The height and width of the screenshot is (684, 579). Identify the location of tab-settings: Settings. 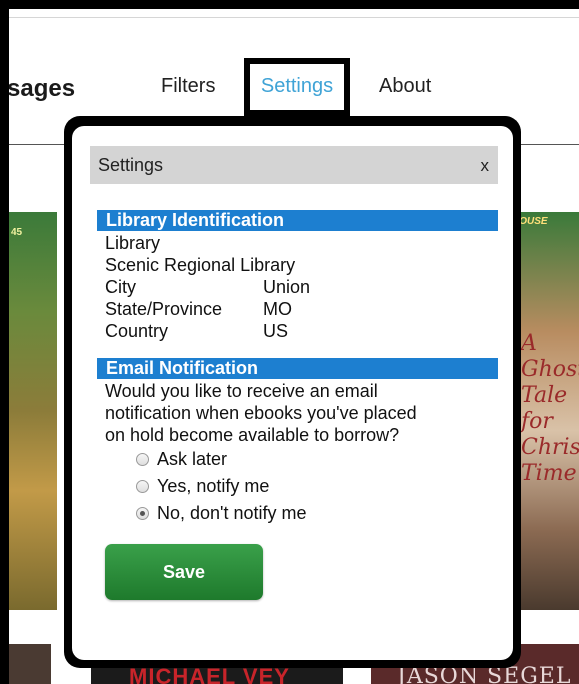
(297, 87).